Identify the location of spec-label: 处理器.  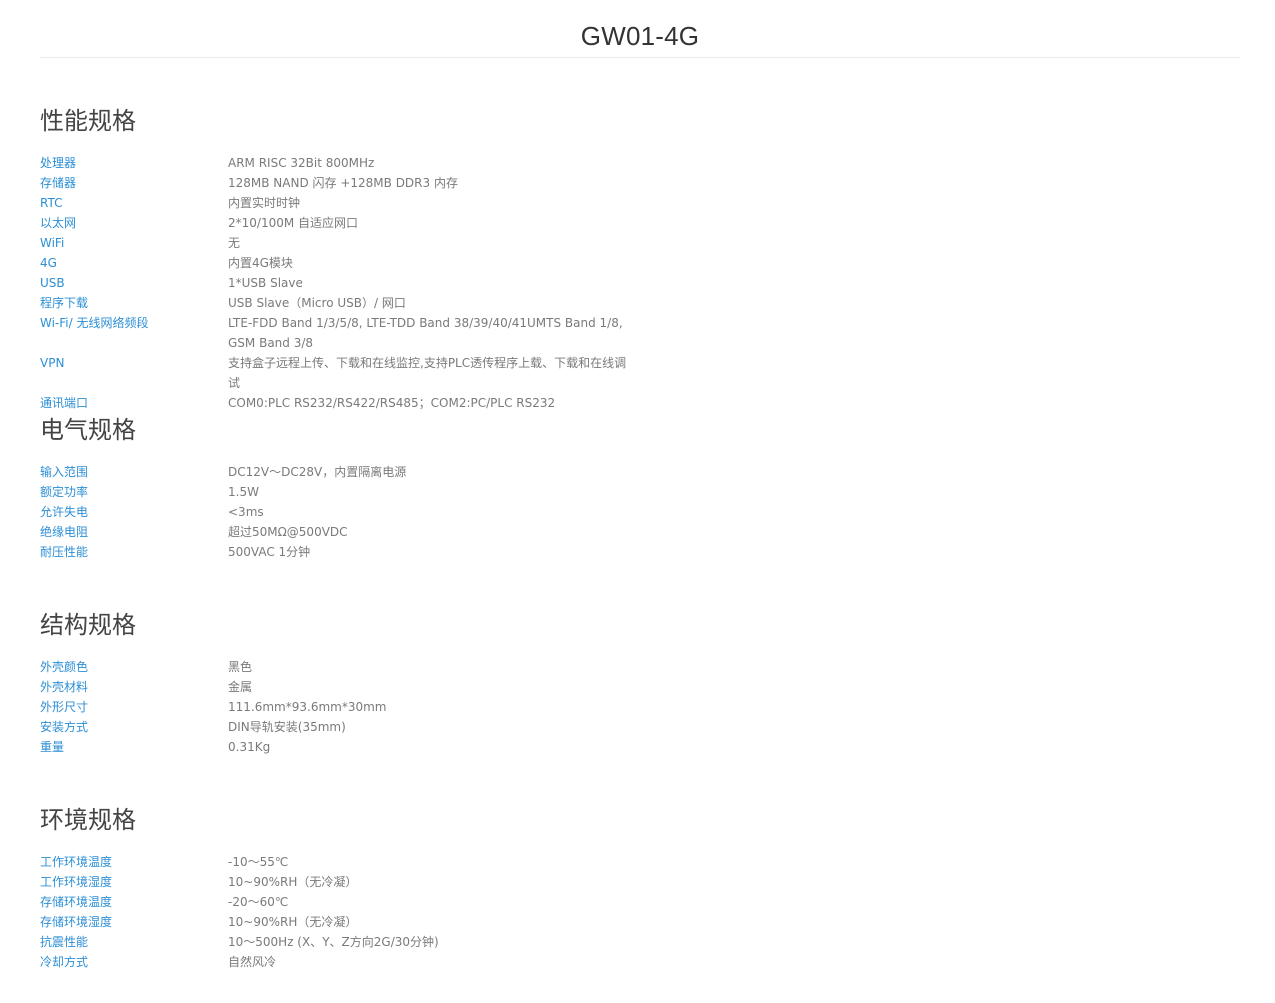
(58, 163).